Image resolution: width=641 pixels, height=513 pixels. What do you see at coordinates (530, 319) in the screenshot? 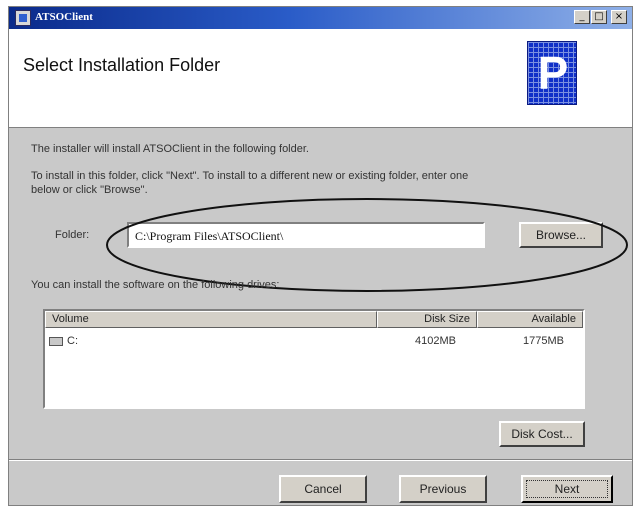
I see `column-header-available: Available` at bounding box center [530, 319].